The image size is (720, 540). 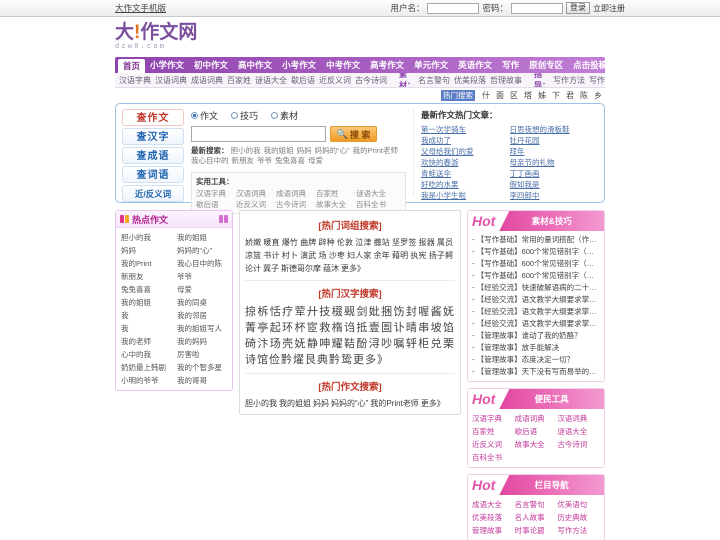 I want to click on hot-search-term-8: 乡, so click(x=598, y=95).